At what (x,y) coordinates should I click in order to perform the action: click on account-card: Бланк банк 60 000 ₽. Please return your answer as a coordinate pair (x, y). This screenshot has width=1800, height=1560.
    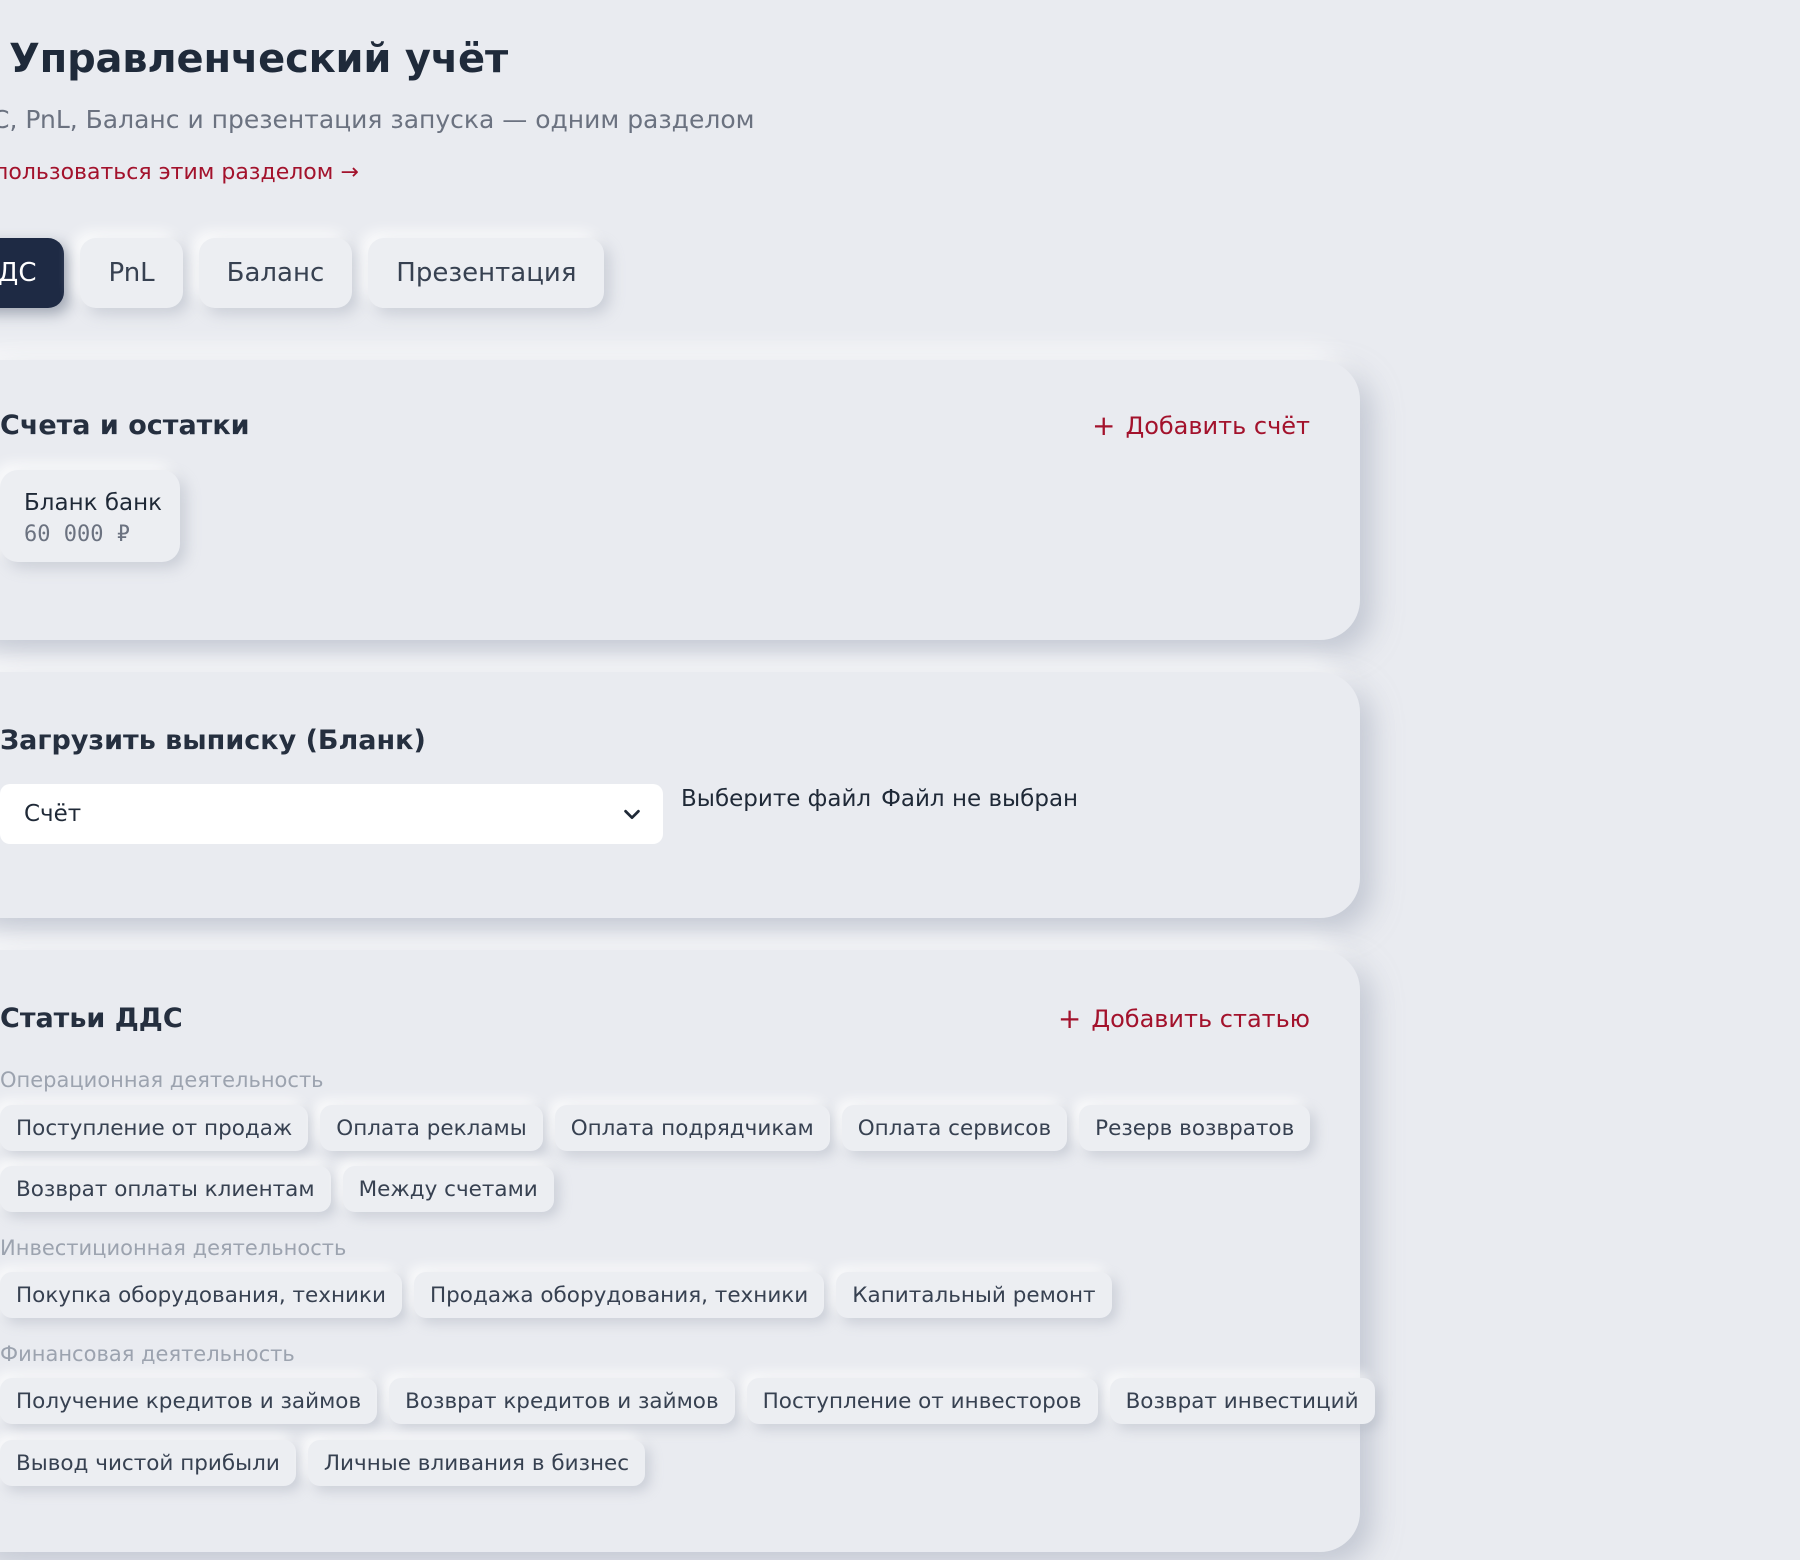
    Looking at the image, I should click on (90, 516).